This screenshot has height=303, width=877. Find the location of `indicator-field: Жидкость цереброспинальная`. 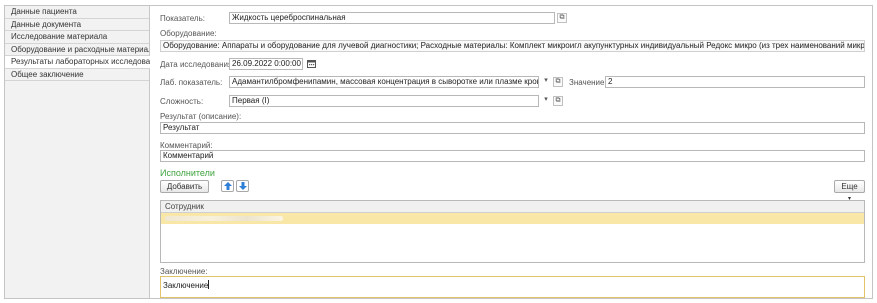

indicator-field: Жидкость цереброспинальная is located at coordinates (392, 18).